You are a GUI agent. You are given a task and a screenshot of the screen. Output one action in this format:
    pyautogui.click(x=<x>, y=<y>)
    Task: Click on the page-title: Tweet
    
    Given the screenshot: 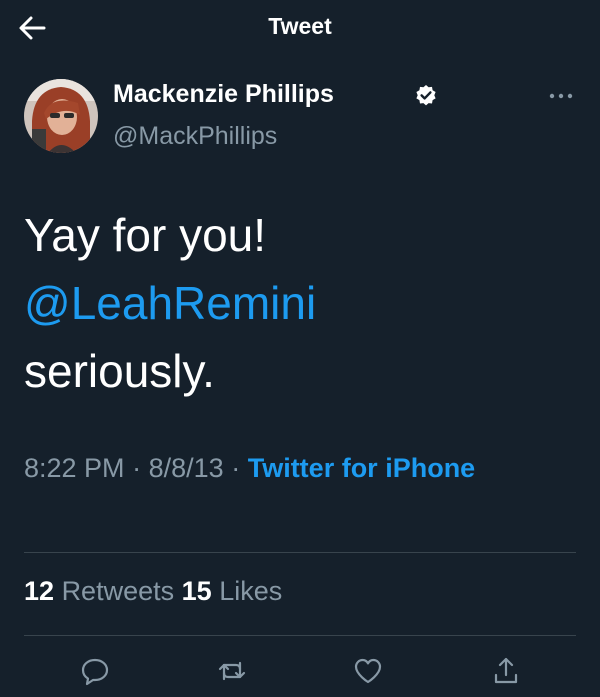 What is the action you would take?
    pyautogui.click(x=300, y=26)
    